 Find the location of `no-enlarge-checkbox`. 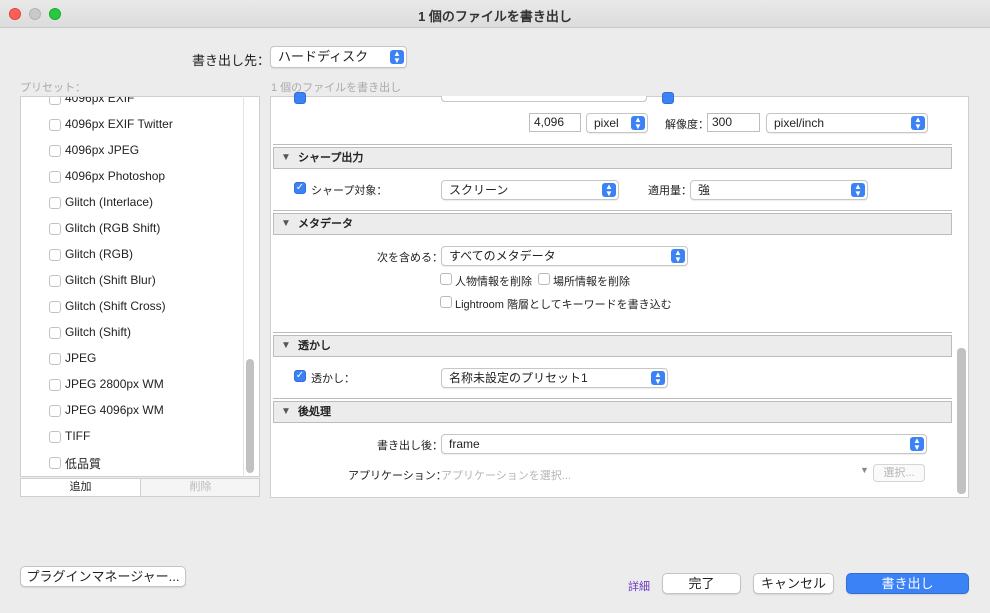

no-enlarge-checkbox is located at coordinates (668, 98).